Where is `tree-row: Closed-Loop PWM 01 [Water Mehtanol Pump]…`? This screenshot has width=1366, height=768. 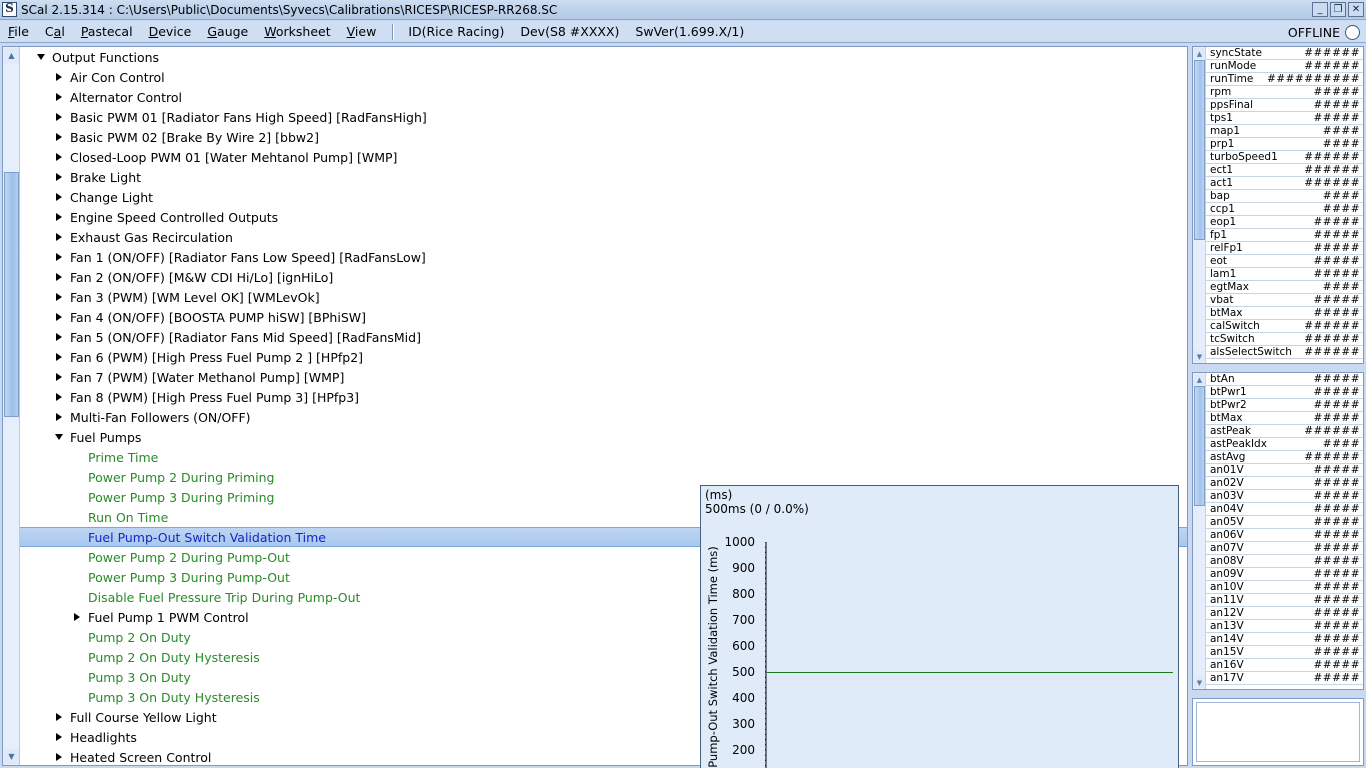 tree-row: Closed-Loop PWM 01 [Water Mehtanol Pump]… is located at coordinates (603, 157).